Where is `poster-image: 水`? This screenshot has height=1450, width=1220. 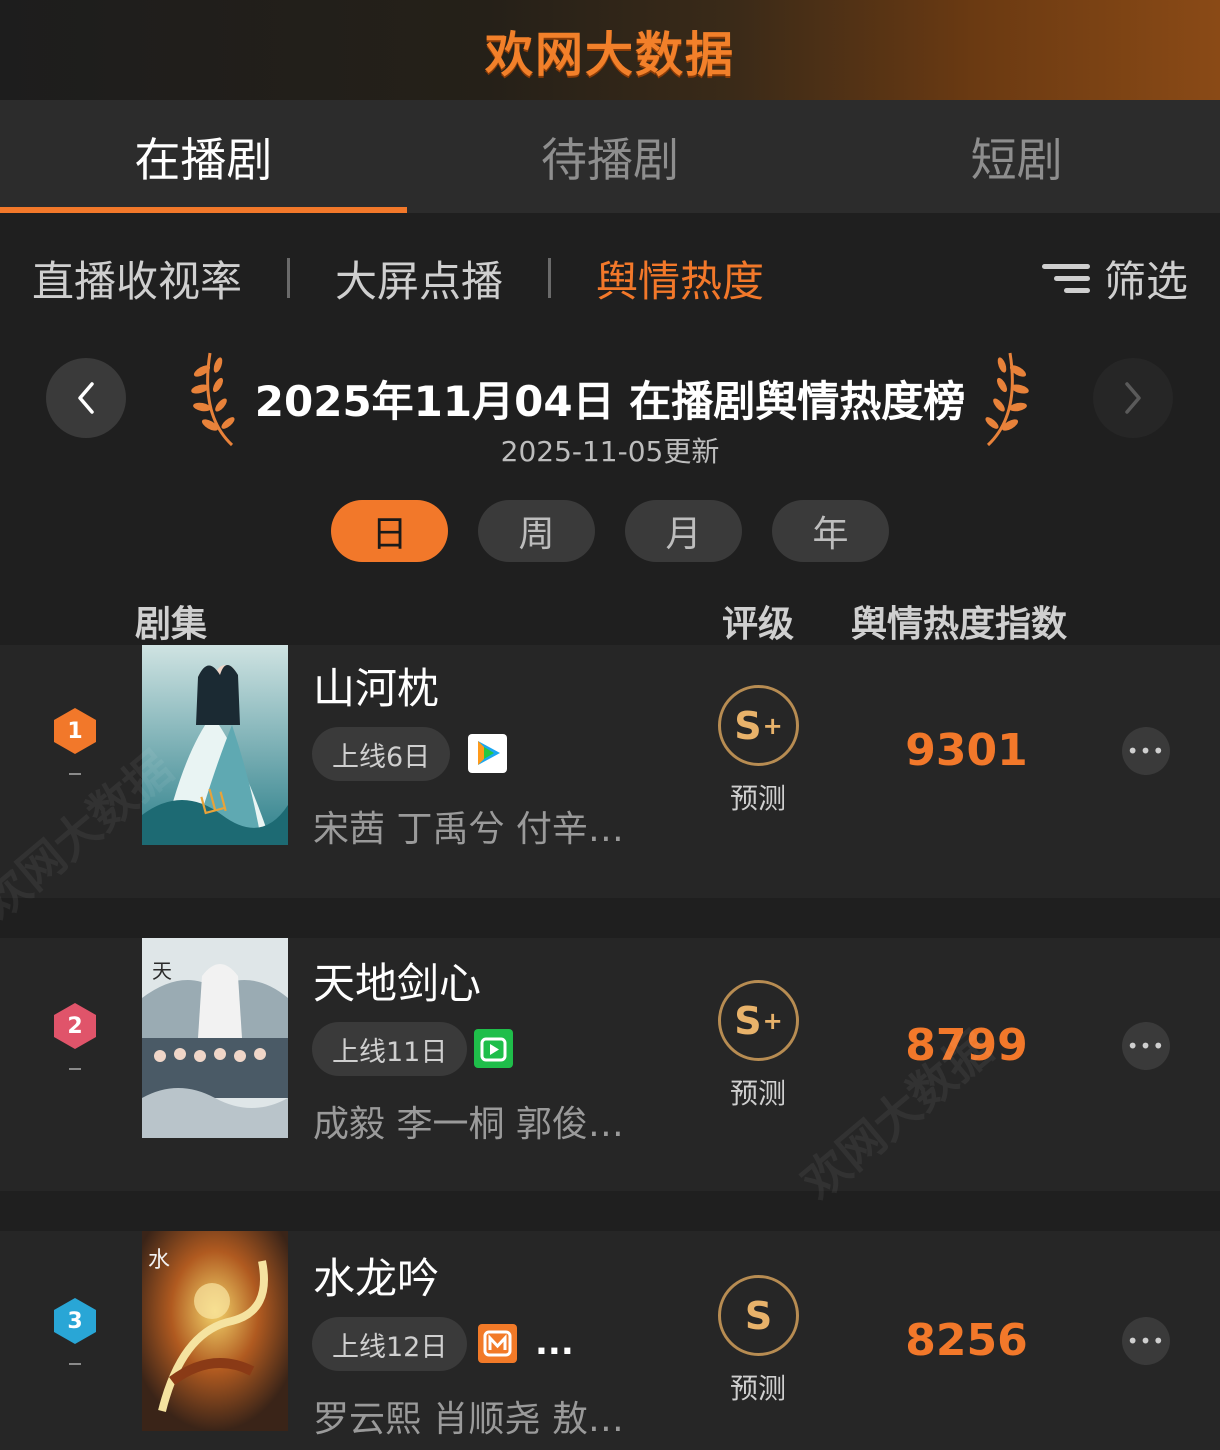 poster-image: 水 is located at coordinates (215, 1331).